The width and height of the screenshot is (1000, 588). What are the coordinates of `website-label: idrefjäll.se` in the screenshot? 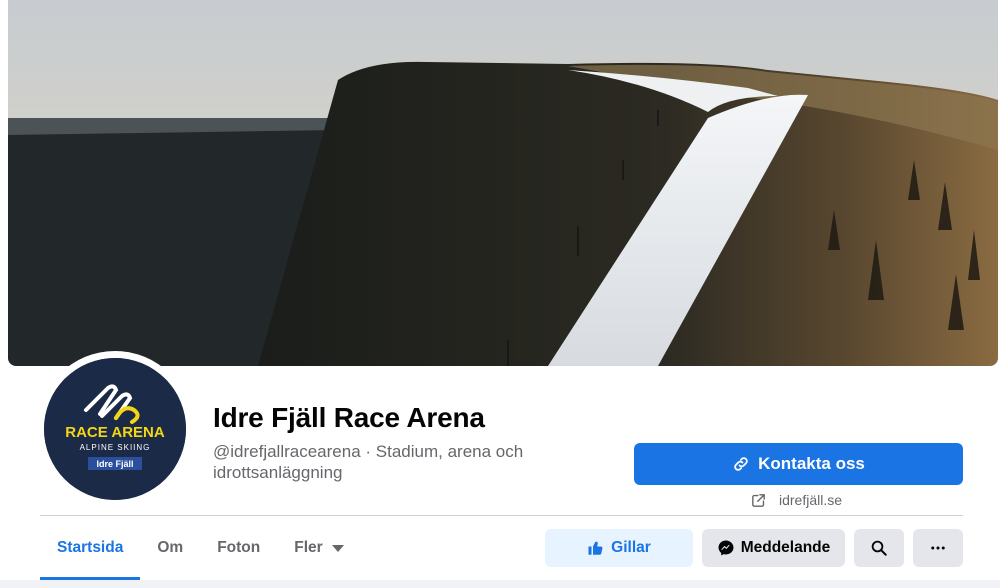 It's located at (811, 500).